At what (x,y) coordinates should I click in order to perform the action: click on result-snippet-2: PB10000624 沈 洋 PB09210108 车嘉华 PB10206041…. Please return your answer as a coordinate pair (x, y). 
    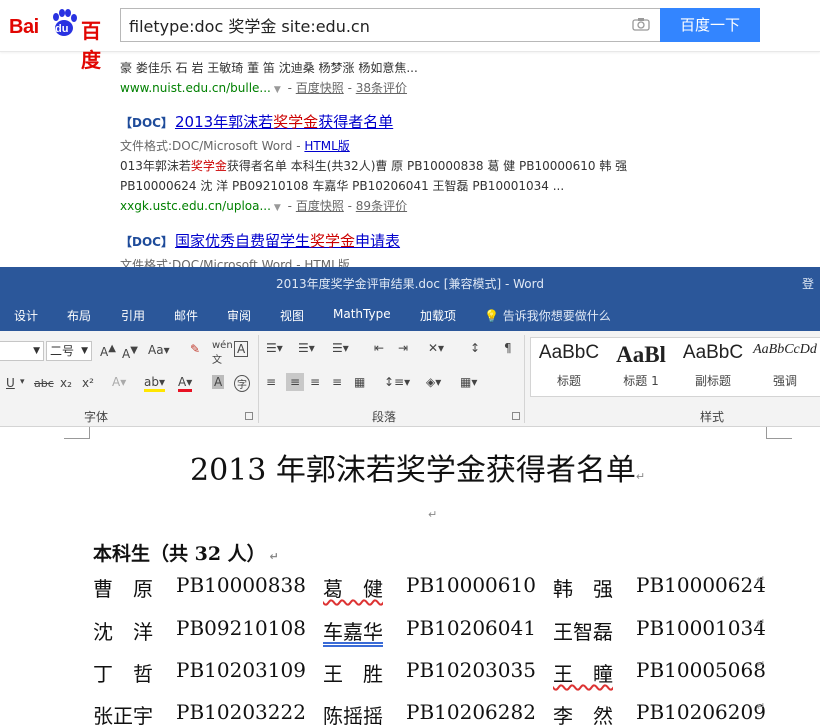
    Looking at the image, I should click on (342, 186).